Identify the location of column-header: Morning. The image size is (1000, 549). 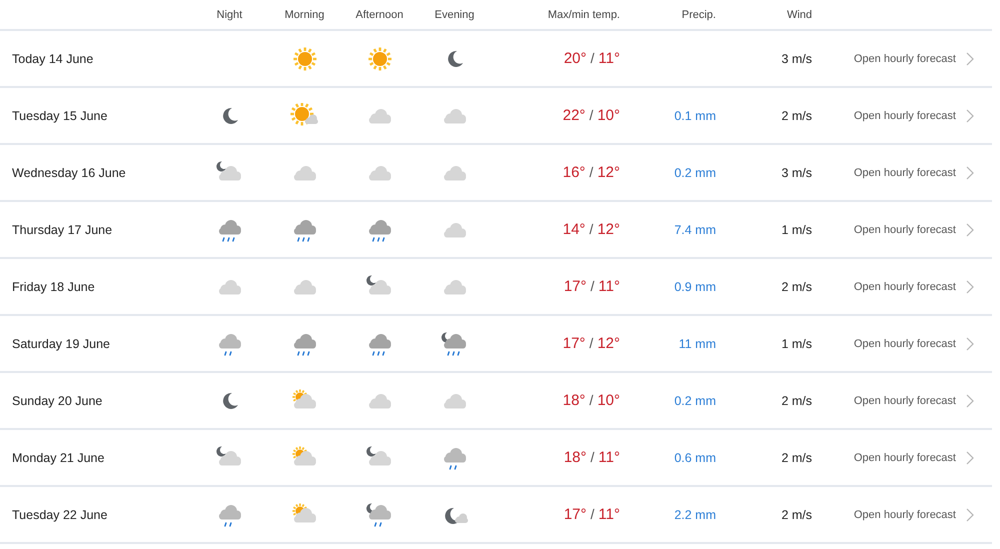
(305, 14).